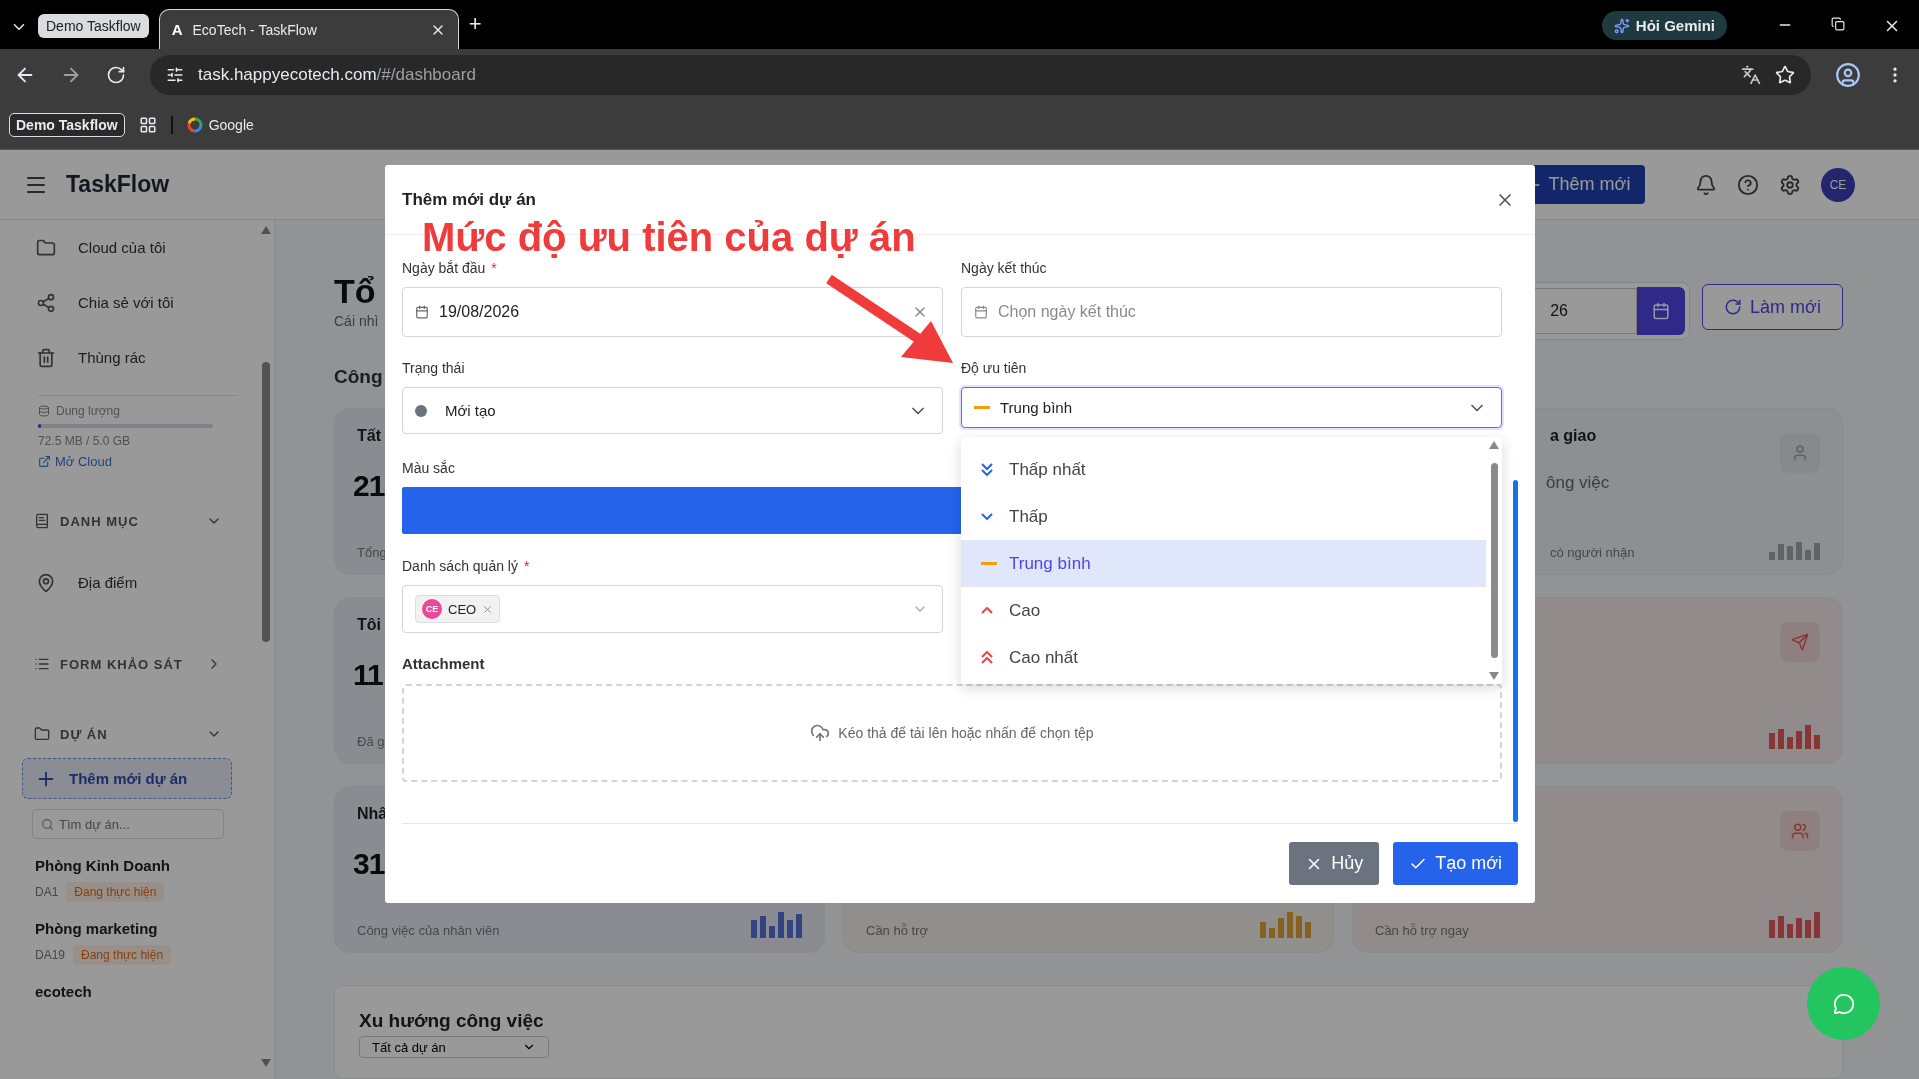 This screenshot has height=1079, width=1919. I want to click on card-value: 21, so click(369, 486).